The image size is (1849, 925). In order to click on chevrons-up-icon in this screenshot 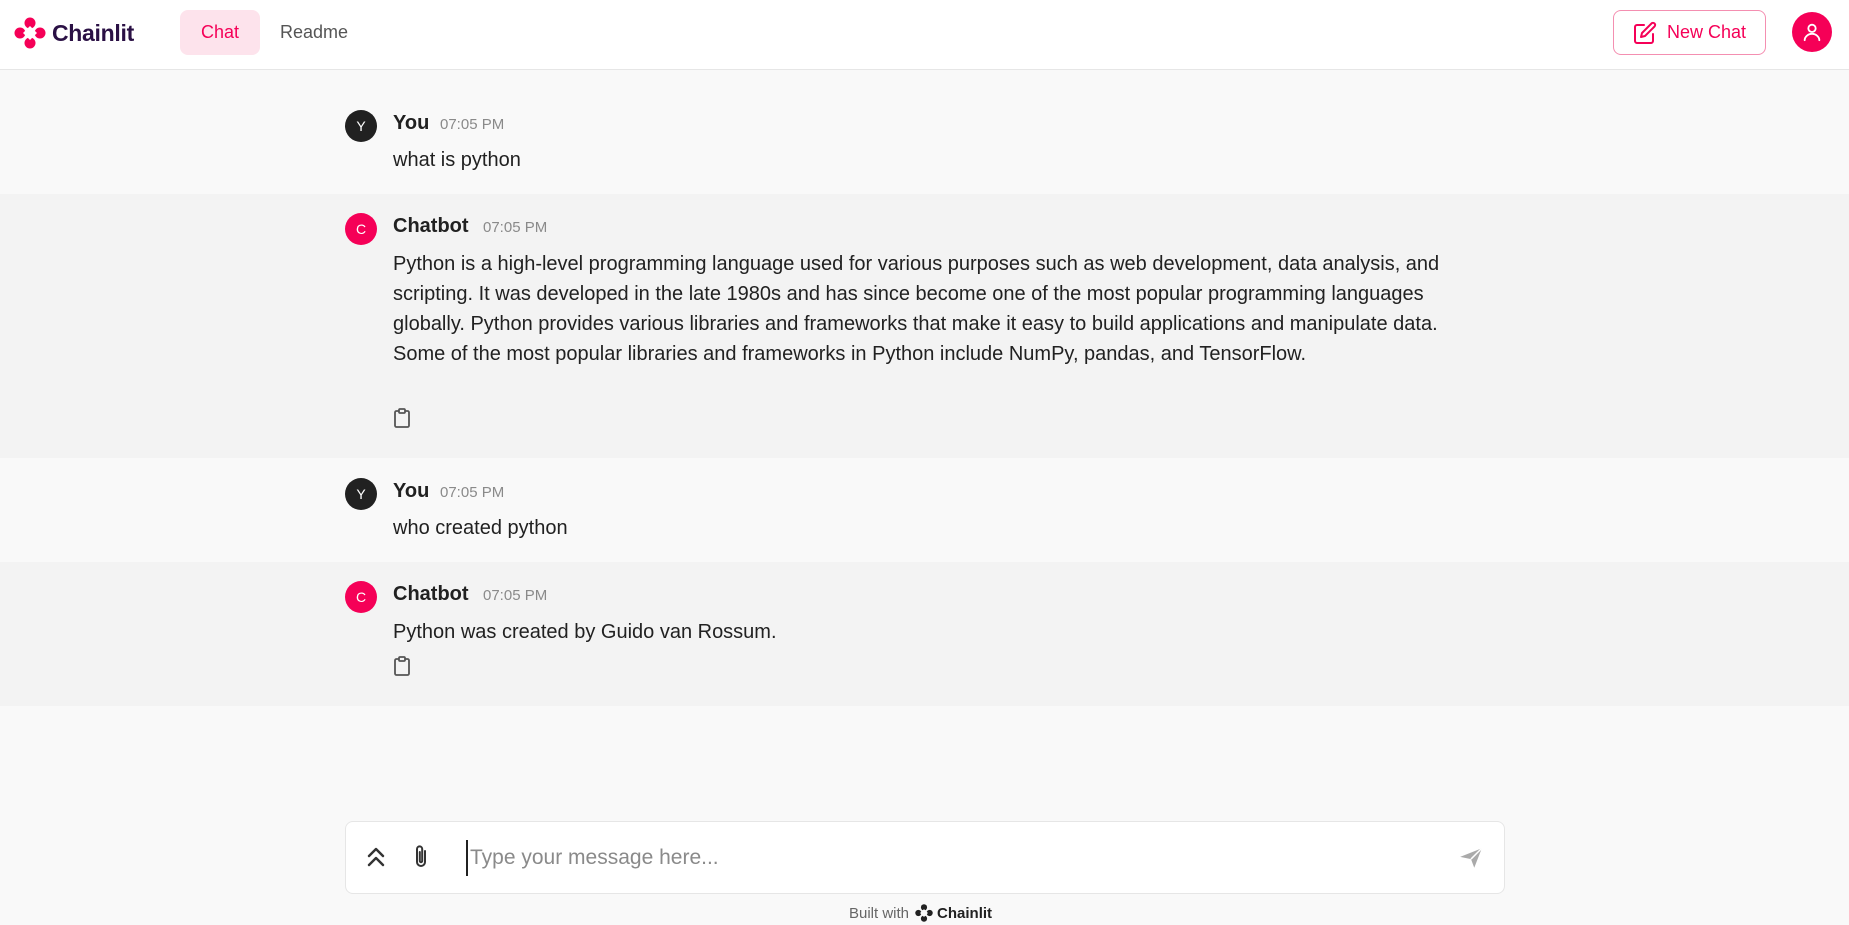, I will do `click(376, 857)`.